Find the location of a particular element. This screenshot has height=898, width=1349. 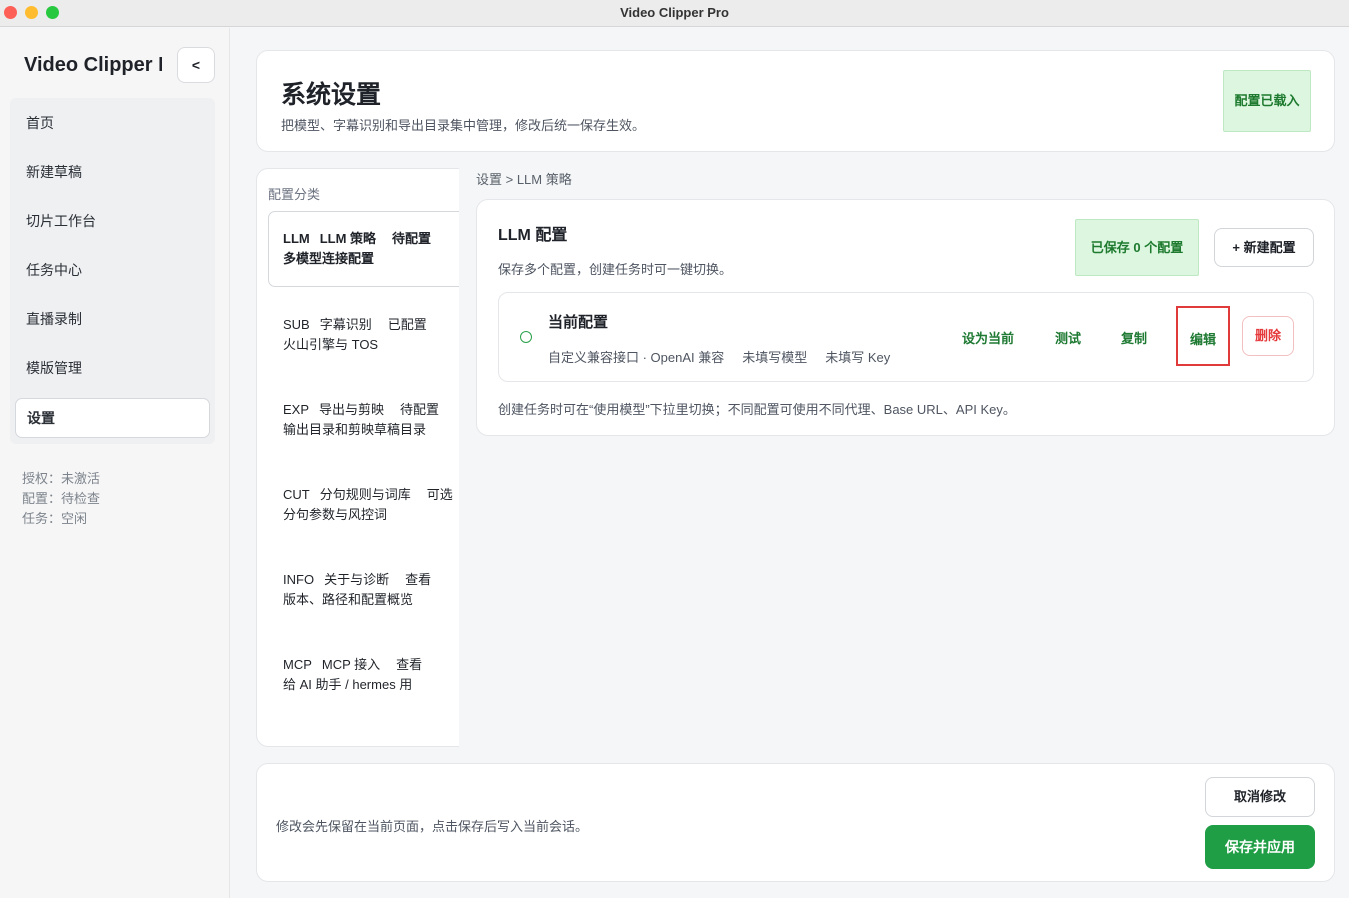

category-name: 关于与诊断 is located at coordinates (357, 579).